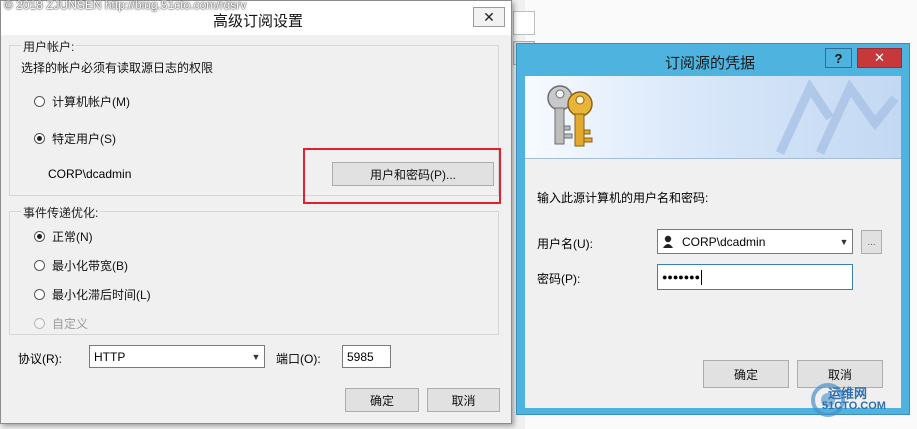 Image resolution: width=917 pixels, height=429 pixels. What do you see at coordinates (70, 324) in the screenshot?
I see `radio-label: 自定义` at bounding box center [70, 324].